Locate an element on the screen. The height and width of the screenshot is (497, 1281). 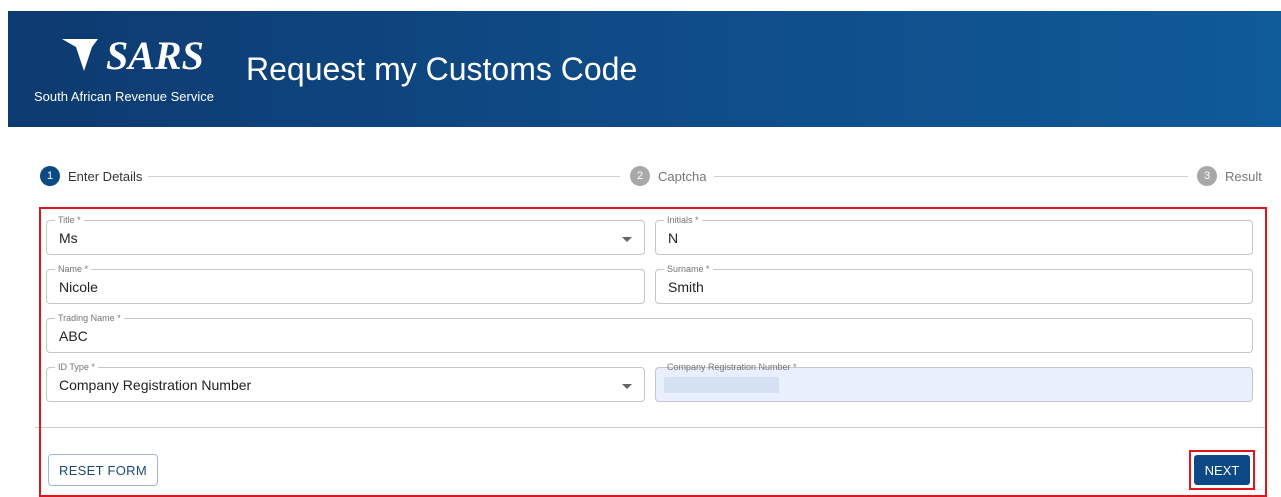
next-button-highlight: NEXT is located at coordinates (1222, 470).